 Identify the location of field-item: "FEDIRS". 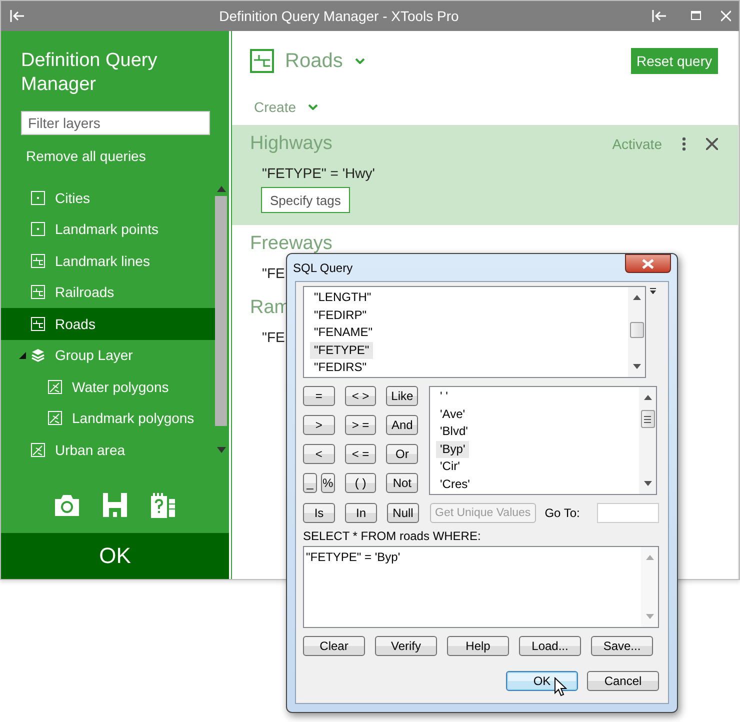
(340, 367).